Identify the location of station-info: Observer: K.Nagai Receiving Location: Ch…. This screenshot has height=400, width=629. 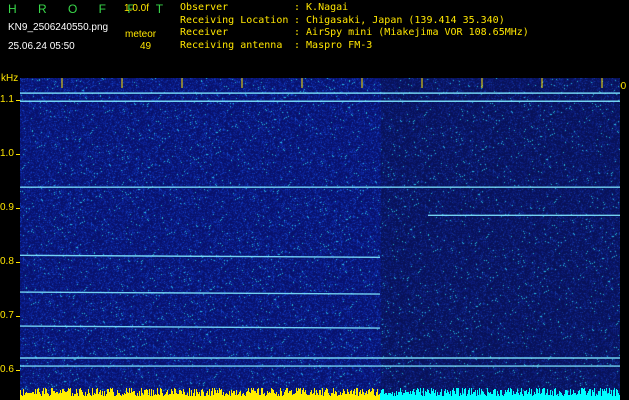
(354, 27).